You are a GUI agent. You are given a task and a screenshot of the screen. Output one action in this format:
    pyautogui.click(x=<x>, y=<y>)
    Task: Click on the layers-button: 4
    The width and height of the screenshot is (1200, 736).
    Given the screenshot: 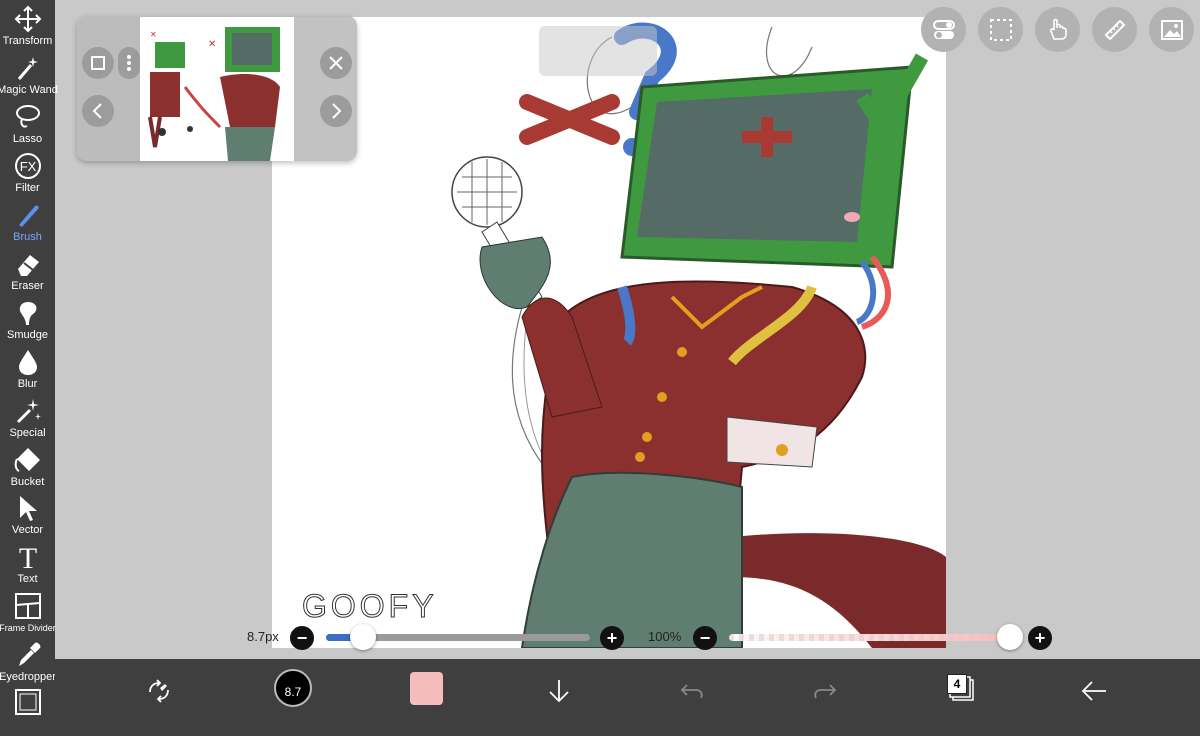 What is the action you would take?
    pyautogui.click(x=960, y=688)
    